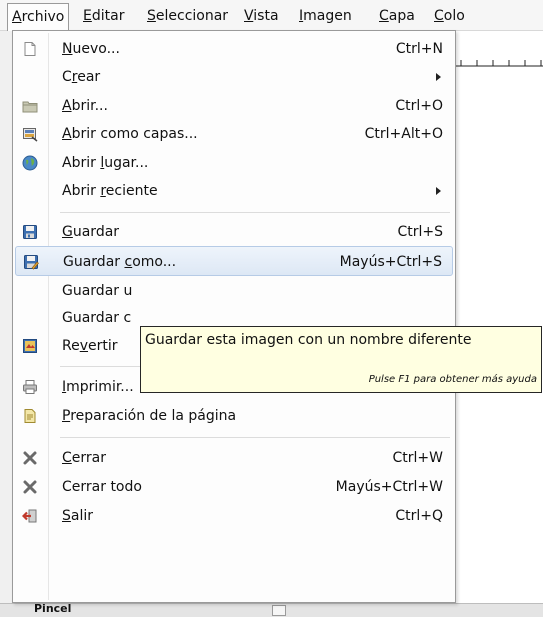 The image size is (543, 617). I want to click on shortcut: Ctrl+N, so click(419, 49).